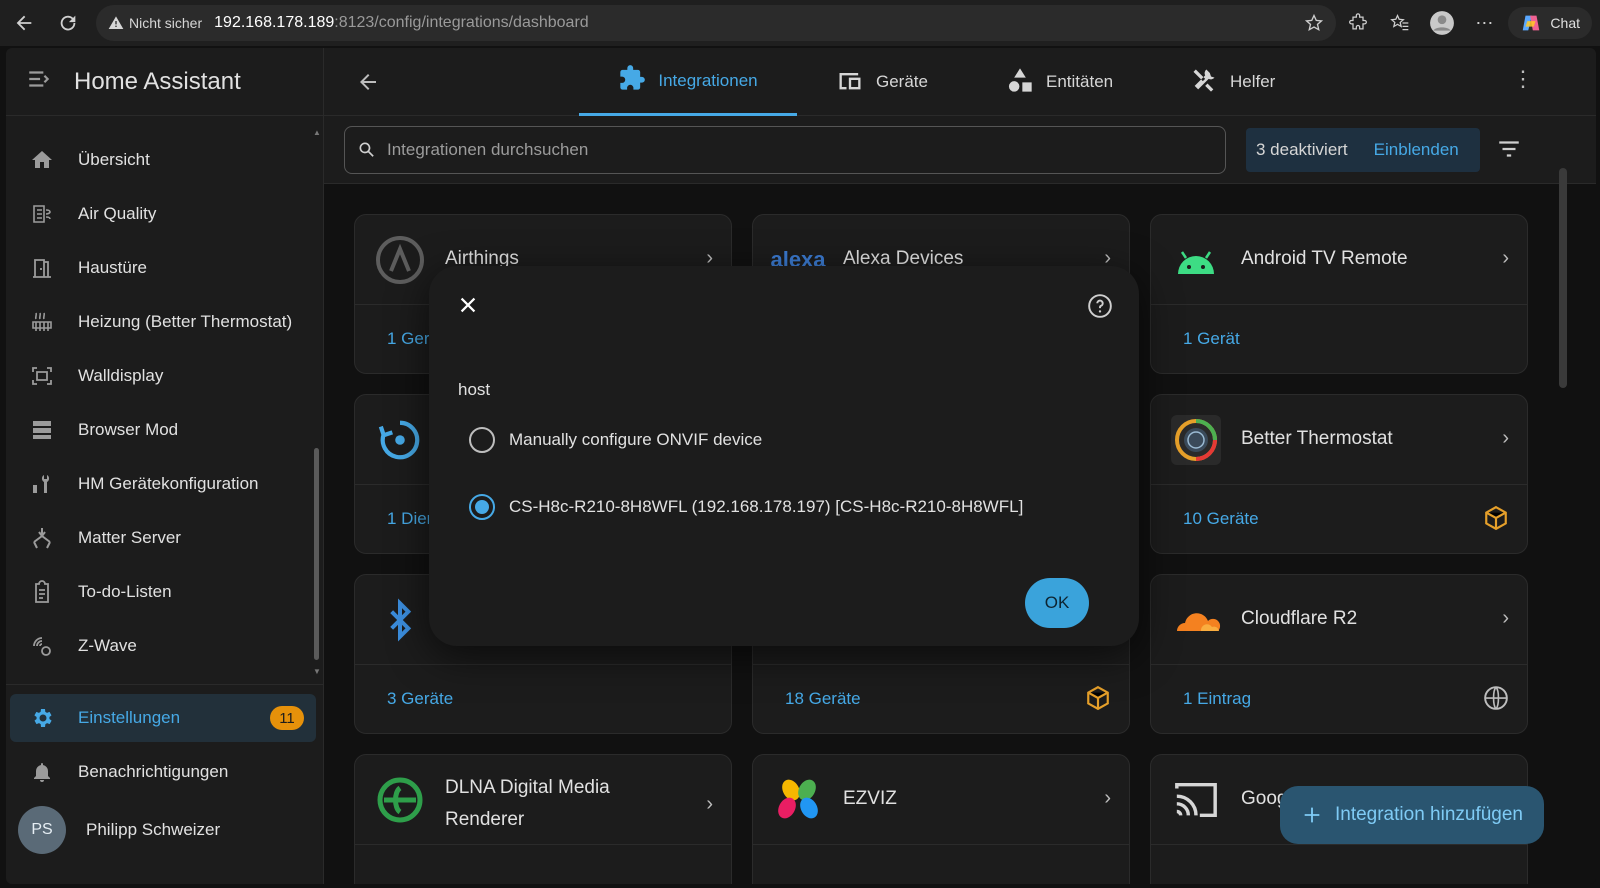 This screenshot has height=888, width=1600. What do you see at coordinates (157, 81) in the screenshot?
I see `app-title: Home Assistant` at bounding box center [157, 81].